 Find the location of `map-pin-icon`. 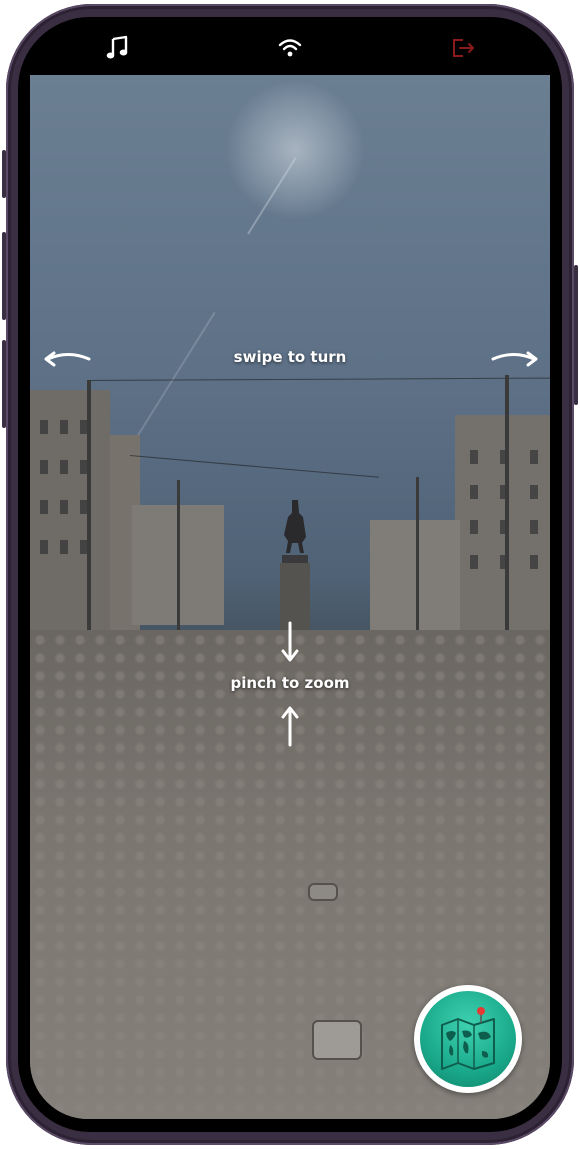

map-pin-icon is located at coordinates (481, 1011).